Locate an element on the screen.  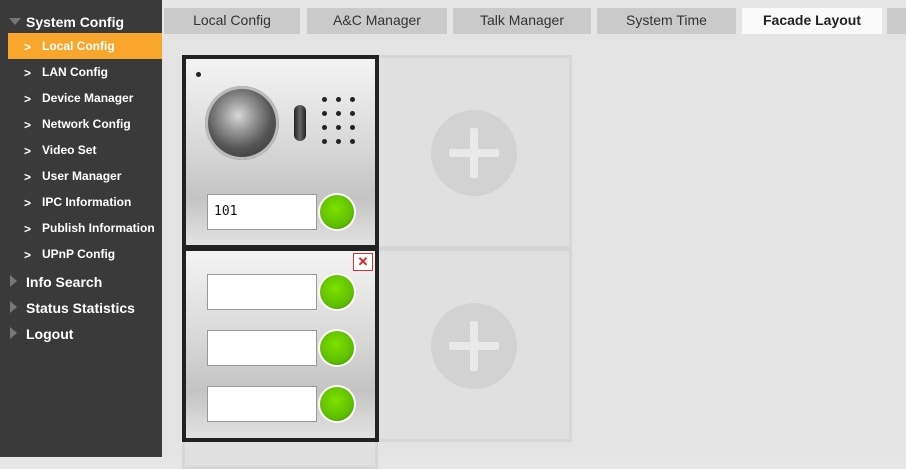
tab-local-config: Local Config is located at coordinates (232, 21).